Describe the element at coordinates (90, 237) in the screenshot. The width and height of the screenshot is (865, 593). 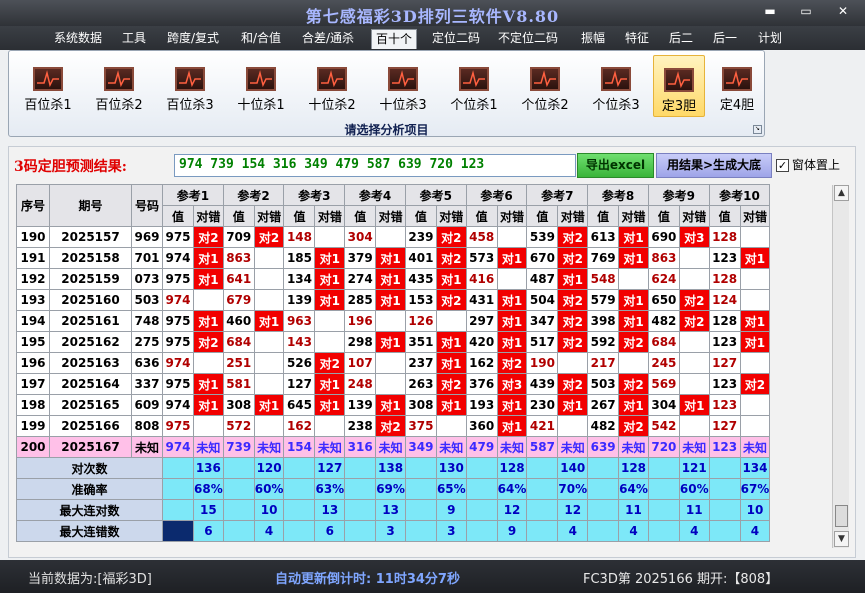
I see `row-period: 2025157` at that location.